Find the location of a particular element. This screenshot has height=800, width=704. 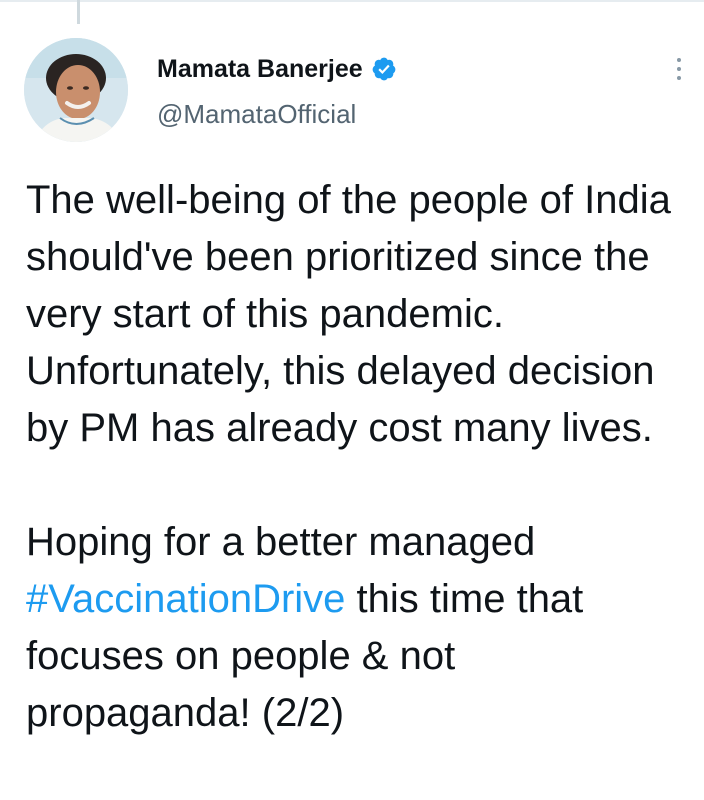

avatar-photo-icon is located at coordinates (76, 90).